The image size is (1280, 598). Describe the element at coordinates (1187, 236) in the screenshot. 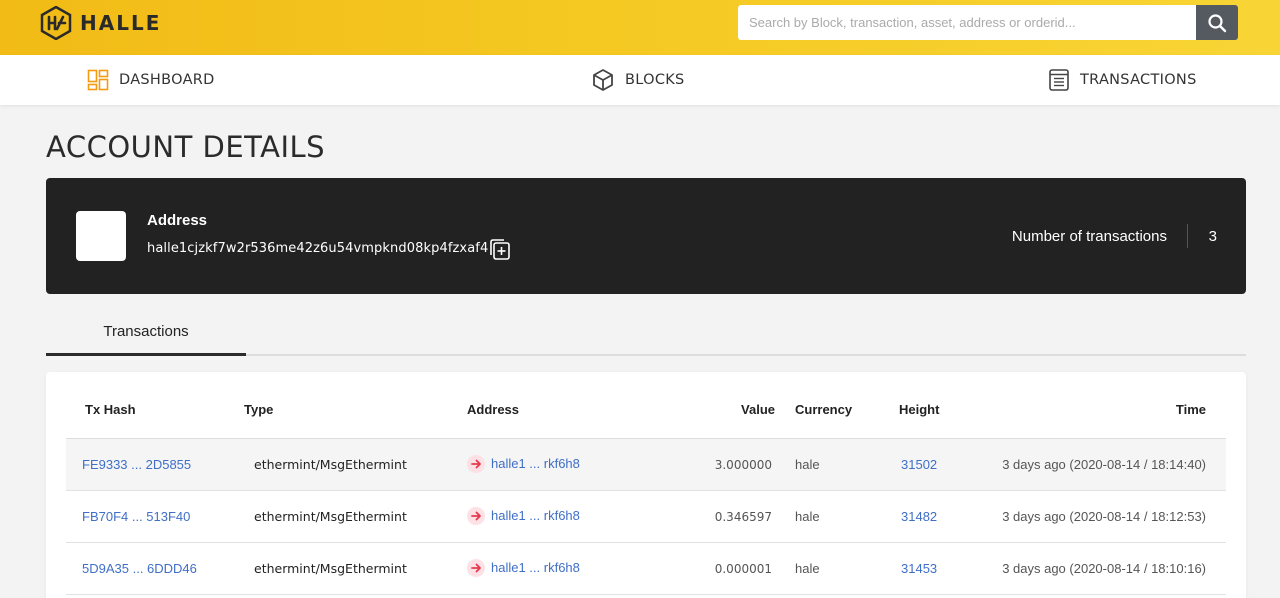

I see `tx-count-divider` at that location.